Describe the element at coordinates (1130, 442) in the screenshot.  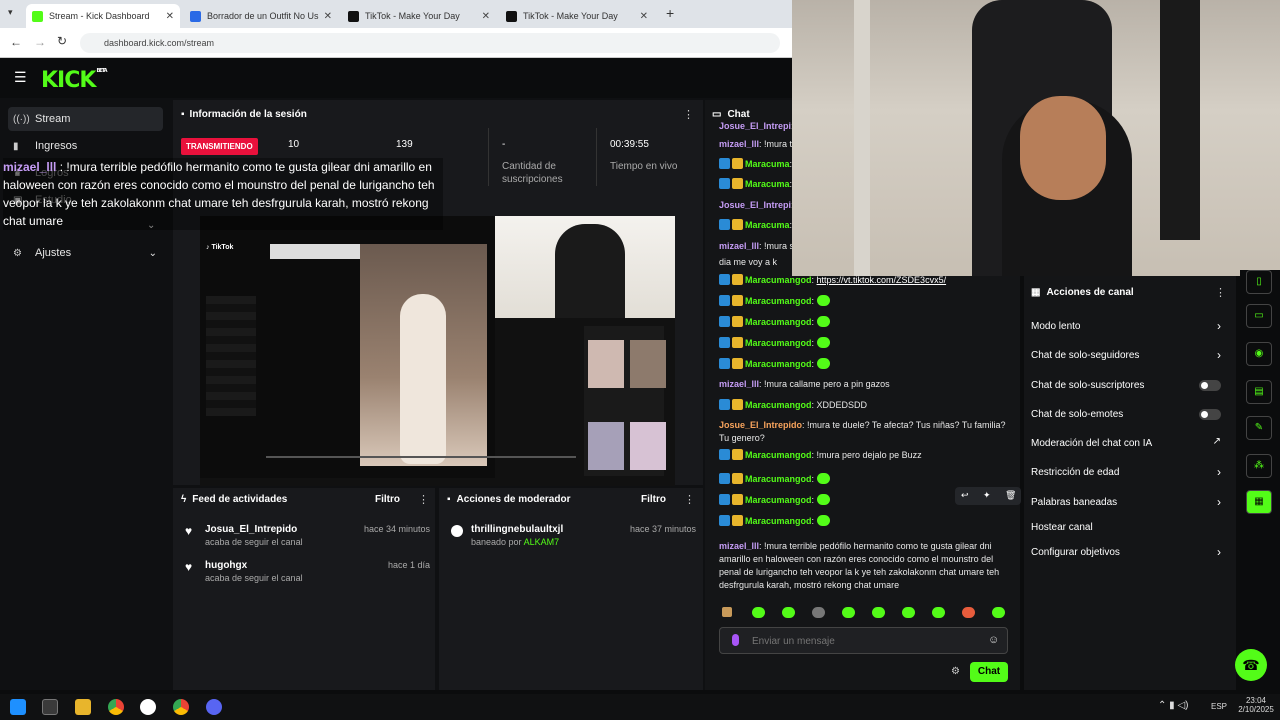
I see `channel-action-item: Moderación del chat con IA ↗` at that location.